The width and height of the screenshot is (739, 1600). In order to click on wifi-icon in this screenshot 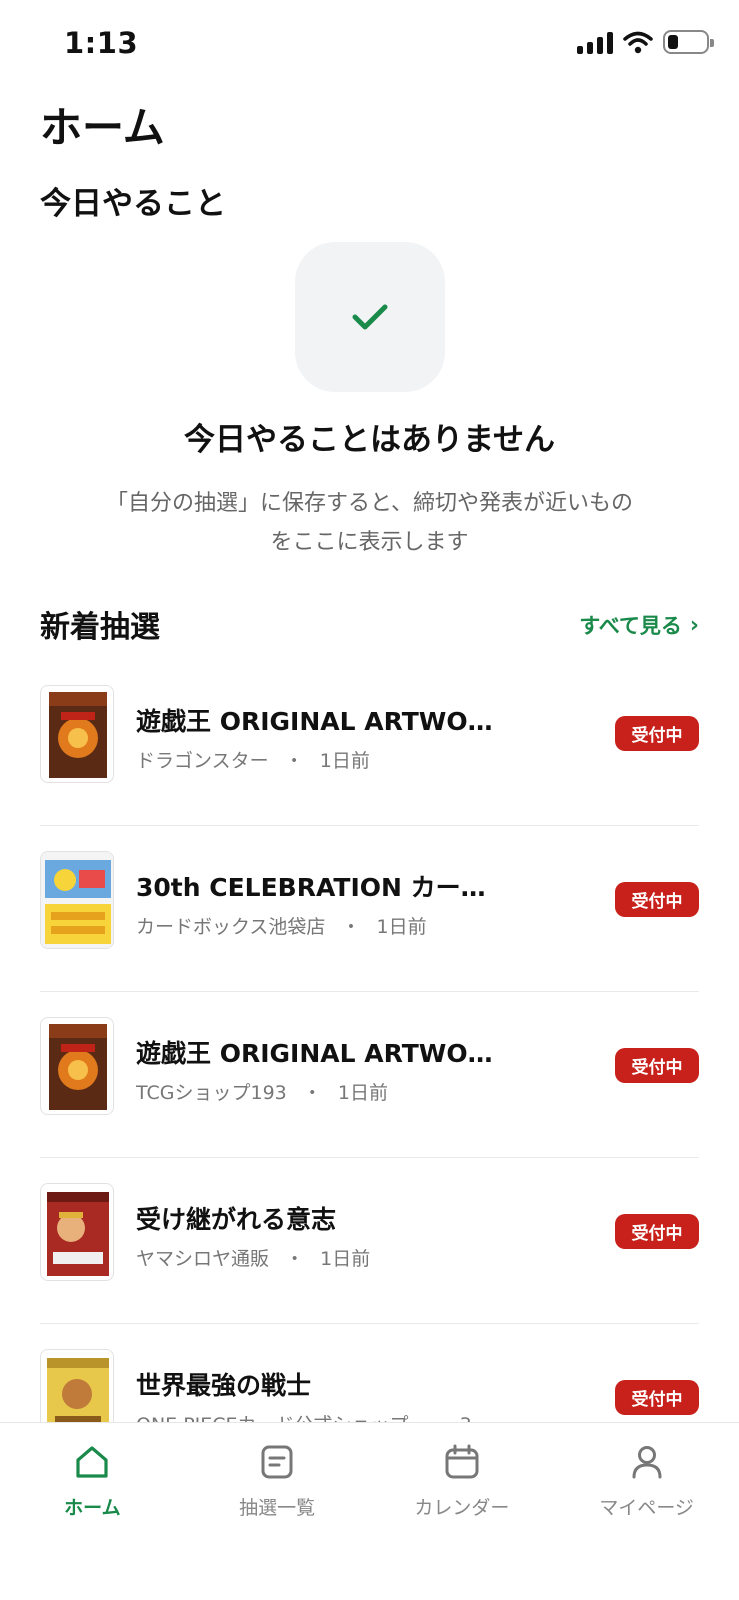, I will do `click(638, 42)`.